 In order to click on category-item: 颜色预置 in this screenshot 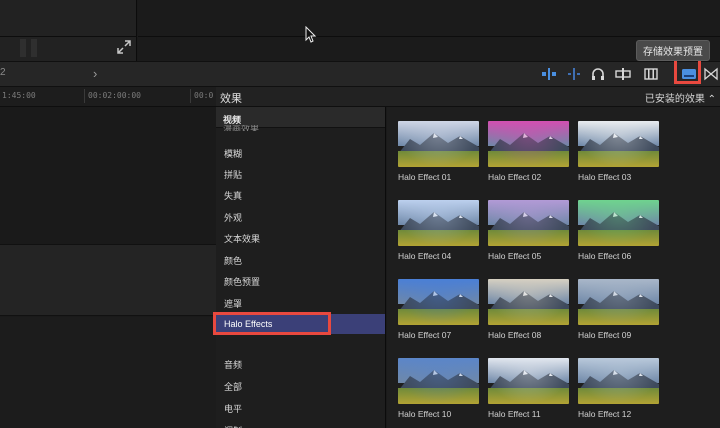, I will do `click(300, 280)`.